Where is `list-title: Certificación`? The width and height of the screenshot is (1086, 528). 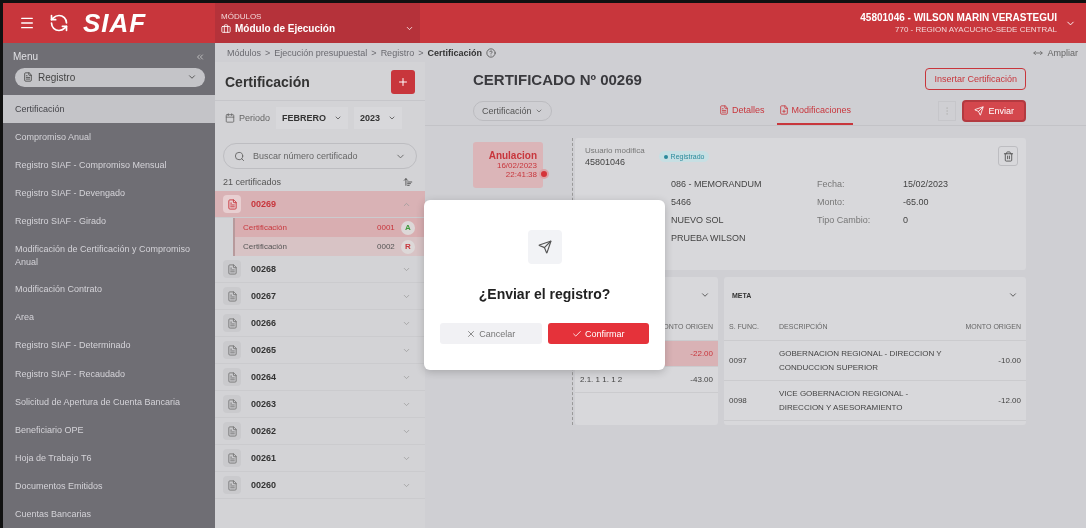
list-title: Certificación is located at coordinates (267, 82).